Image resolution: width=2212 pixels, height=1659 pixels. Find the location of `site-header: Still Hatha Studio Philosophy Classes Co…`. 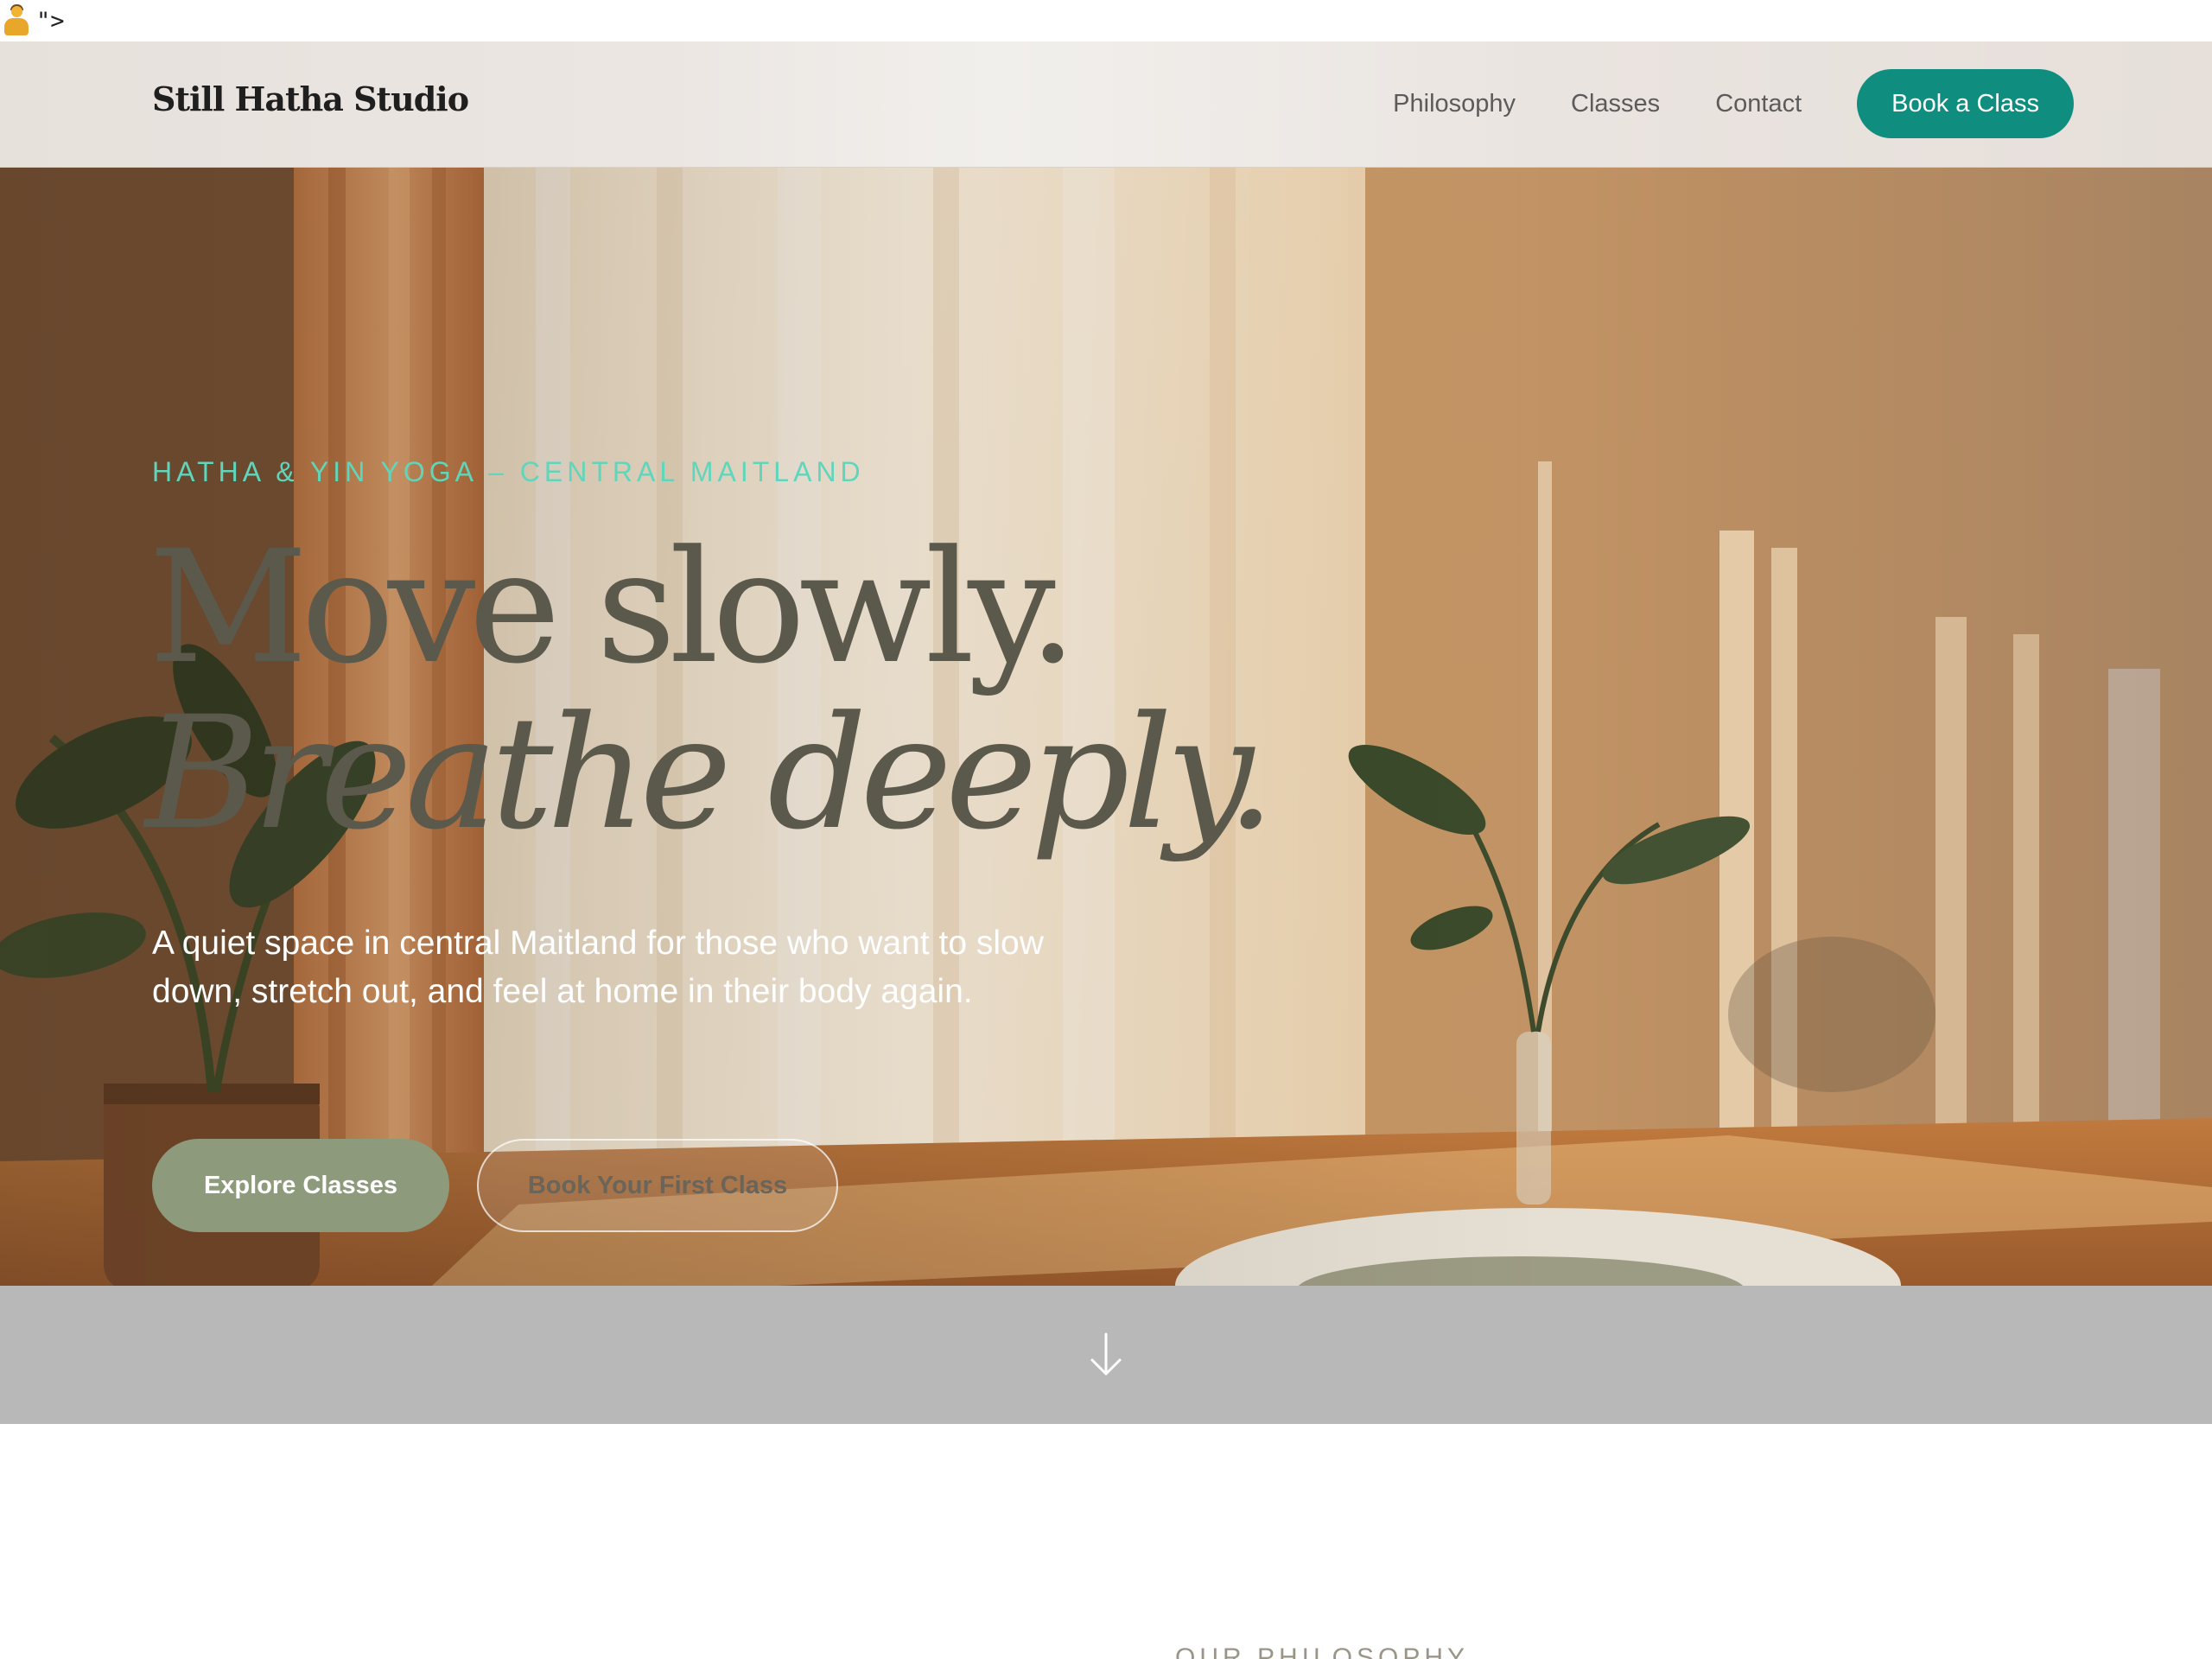

site-header: Still Hatha Studio Philosophy Classes Co… is located at coordinates (1106, 104).